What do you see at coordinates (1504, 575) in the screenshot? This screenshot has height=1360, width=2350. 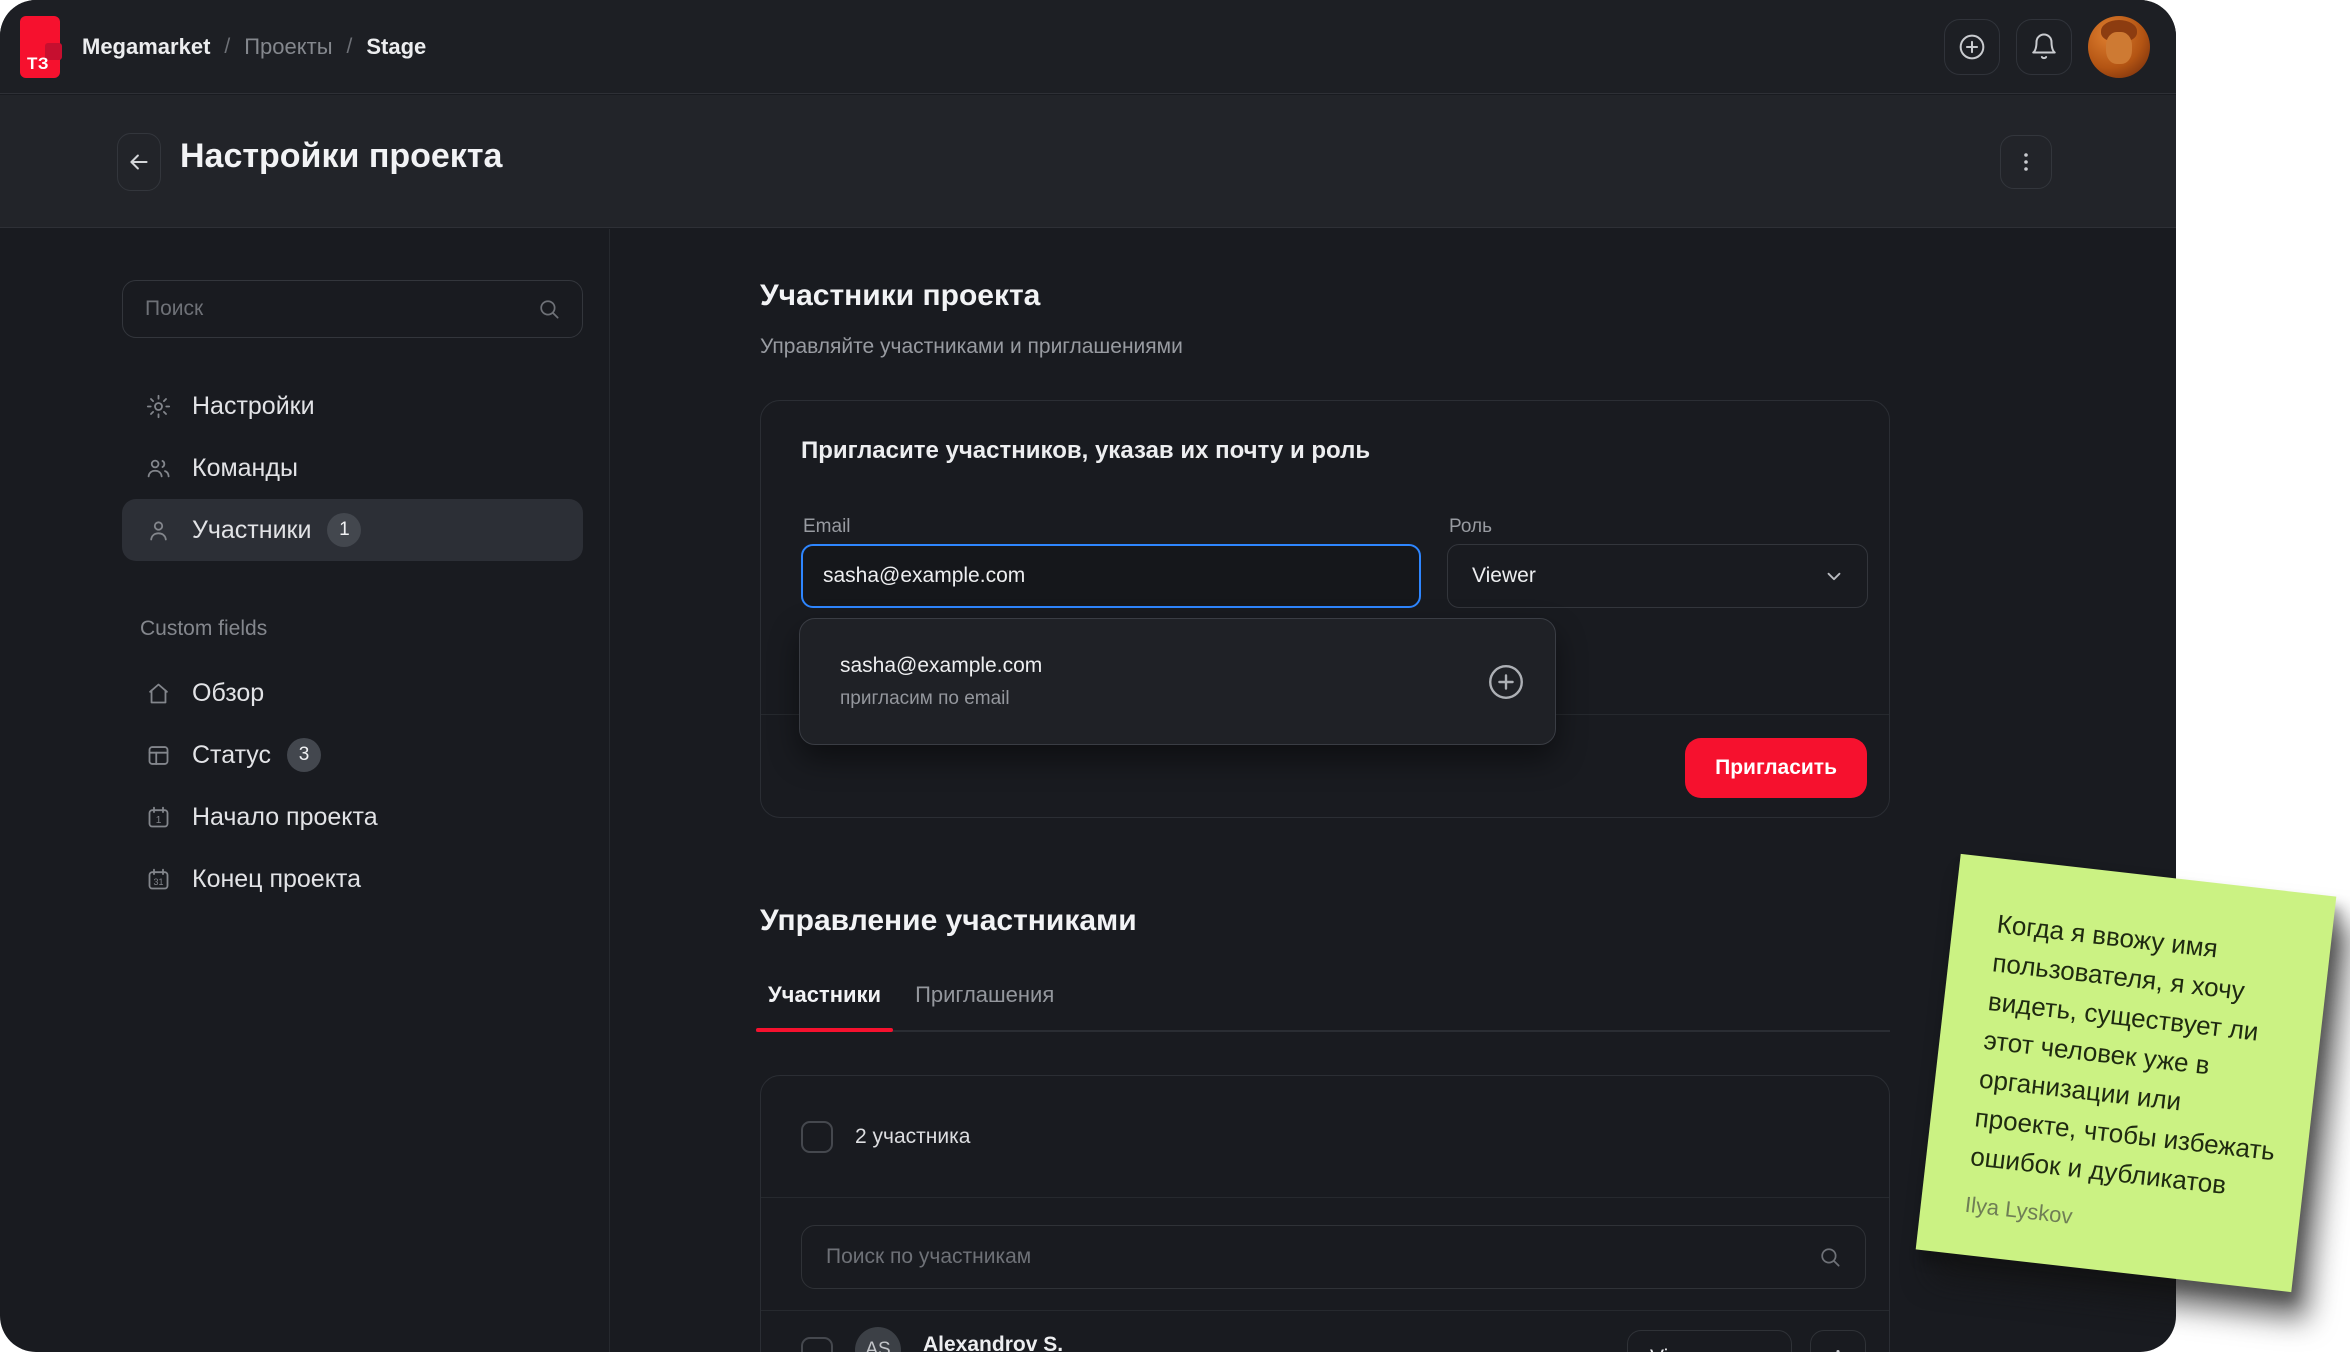 I see `role-select-value: Viewer` at bounding box center [1504, 575].